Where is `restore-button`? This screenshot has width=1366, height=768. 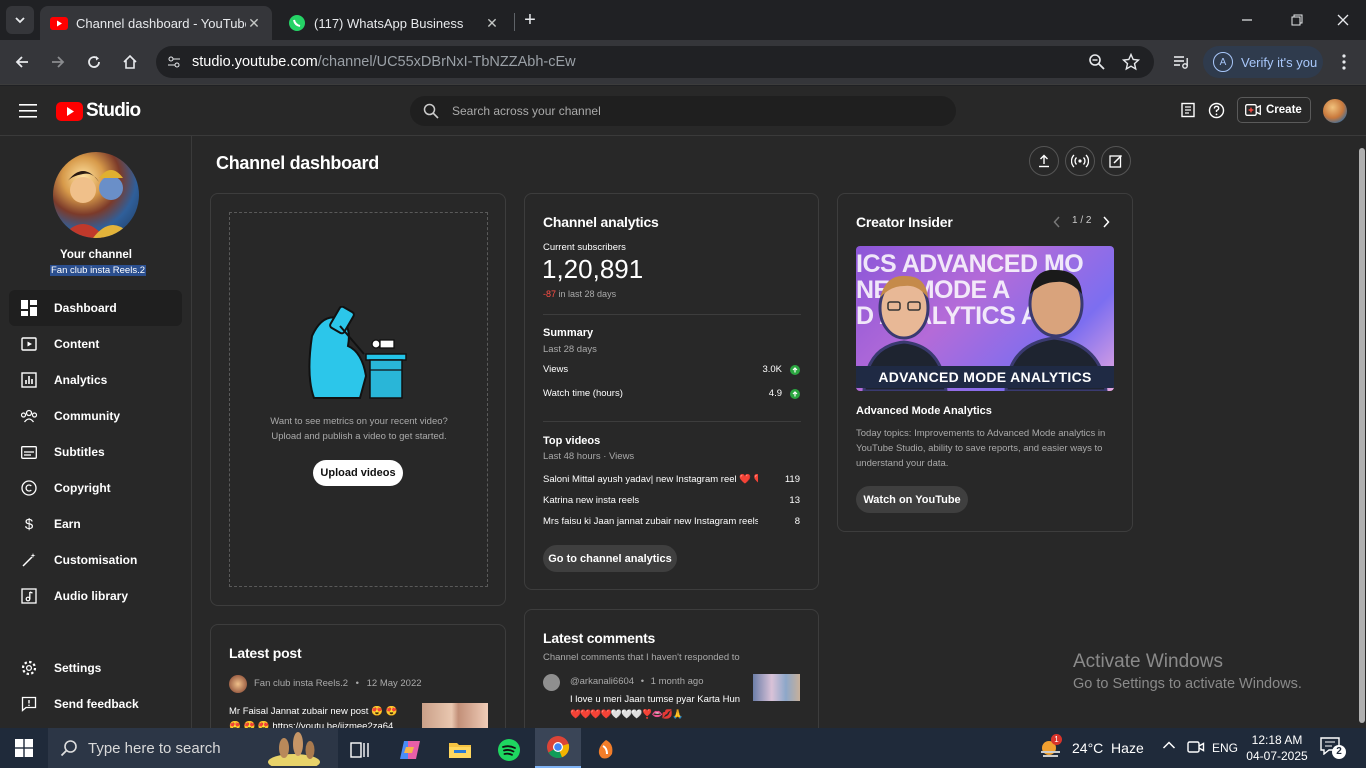 restore-button is located at coordinates (1297, 20).